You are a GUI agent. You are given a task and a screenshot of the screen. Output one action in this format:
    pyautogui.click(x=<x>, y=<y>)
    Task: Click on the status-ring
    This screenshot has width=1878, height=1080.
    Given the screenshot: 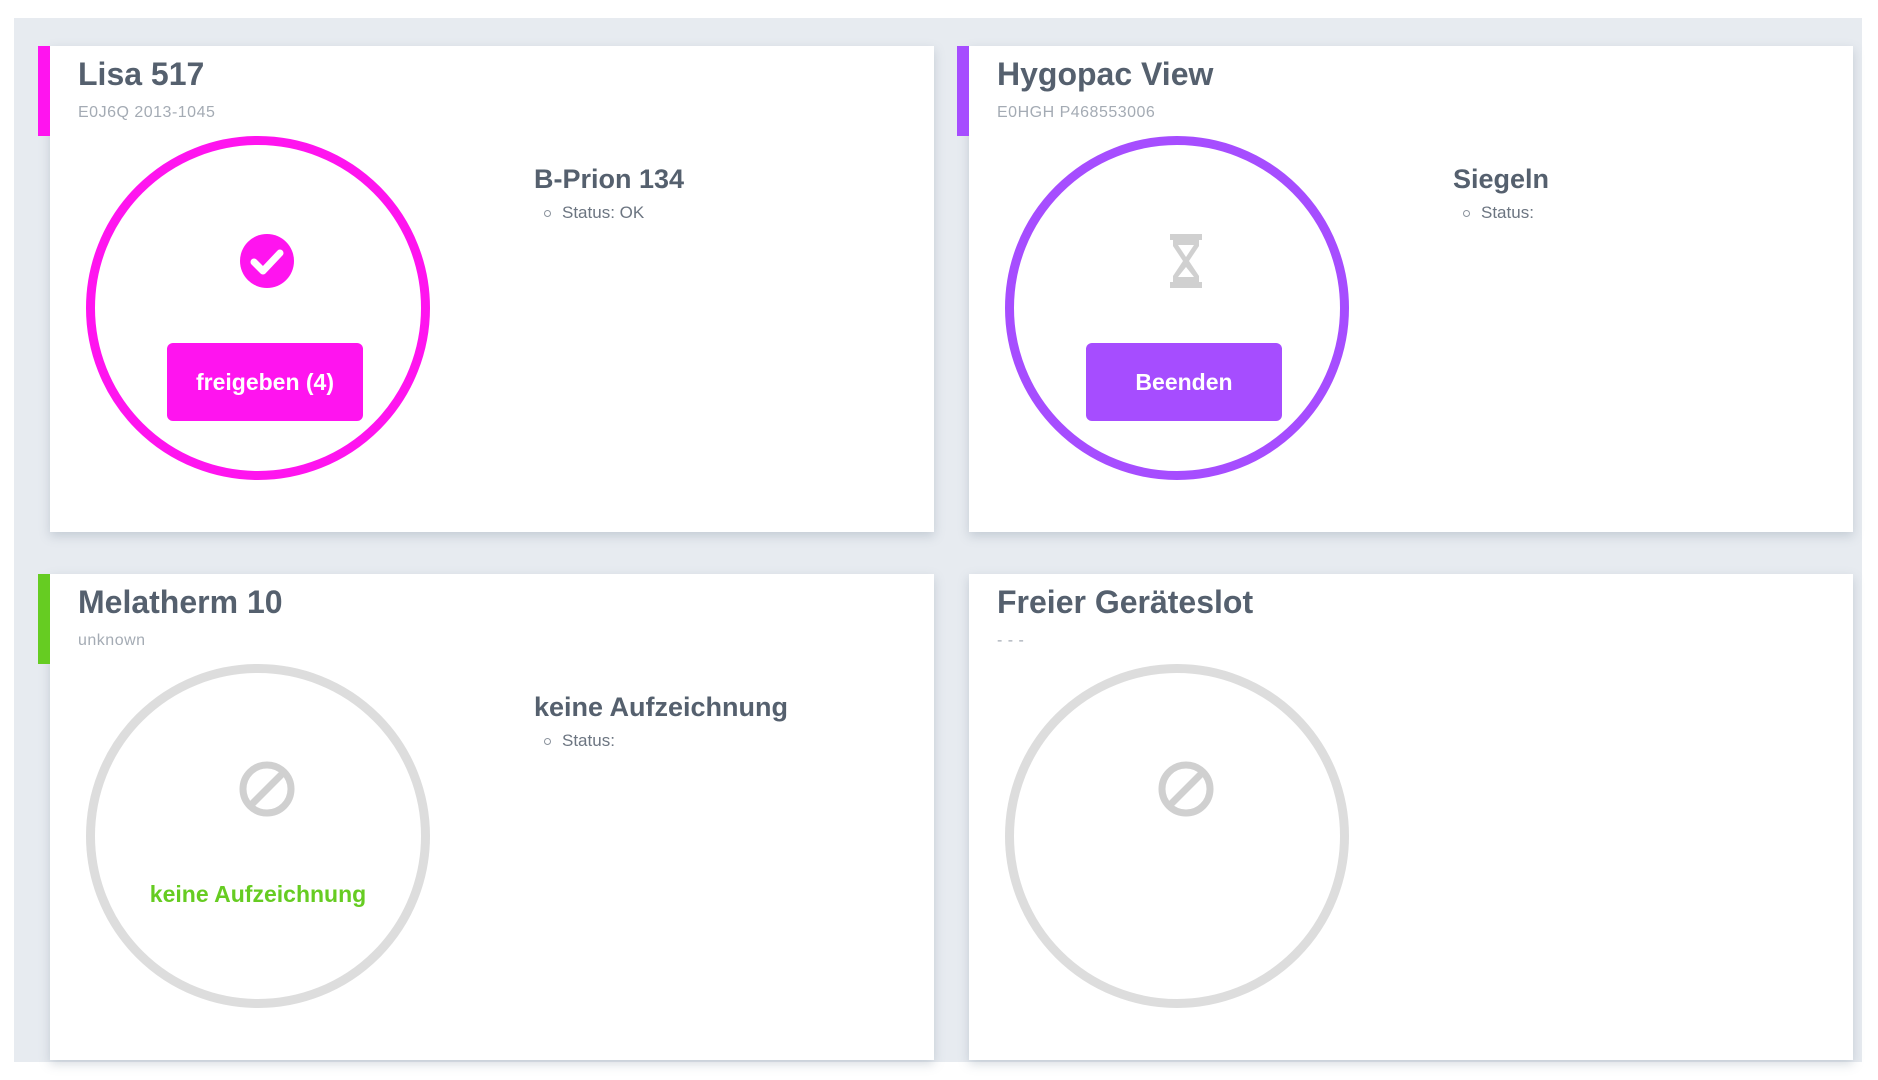 What is the action you would take?
    pyautogui.click(x=1177, y=836)
    